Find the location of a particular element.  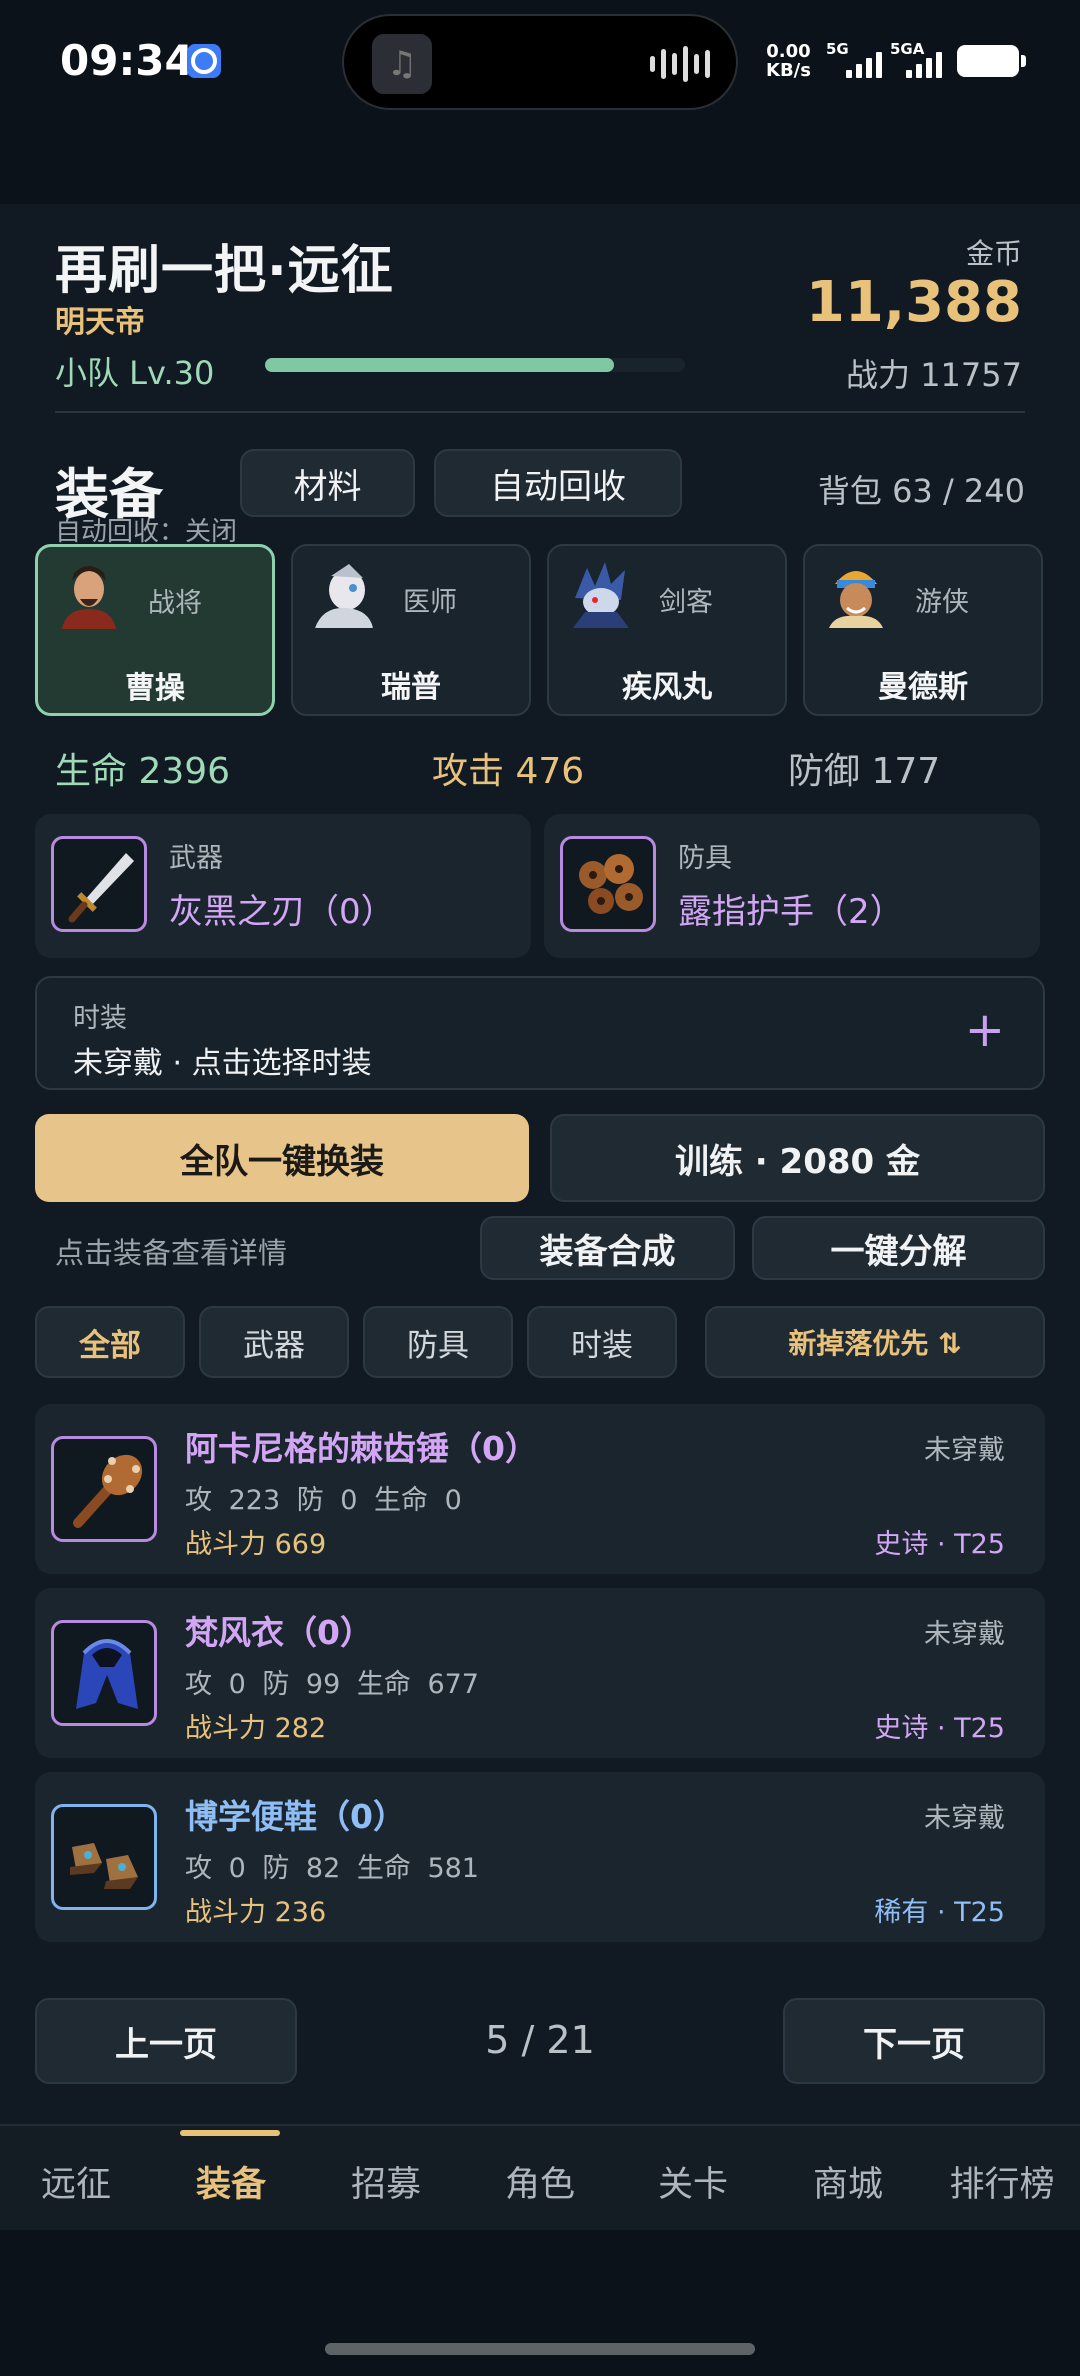

filter-weapon: 武器 is located at coordinates (274, 1342).